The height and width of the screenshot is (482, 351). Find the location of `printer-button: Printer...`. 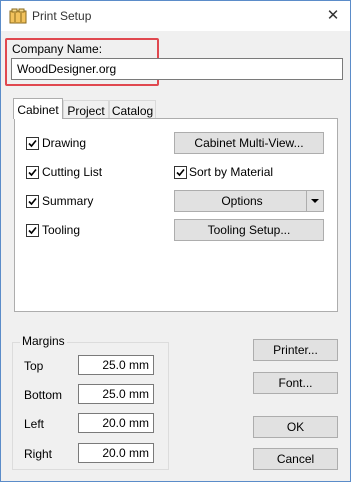

printer-button: Printer... is located at coordinates (295, 350).